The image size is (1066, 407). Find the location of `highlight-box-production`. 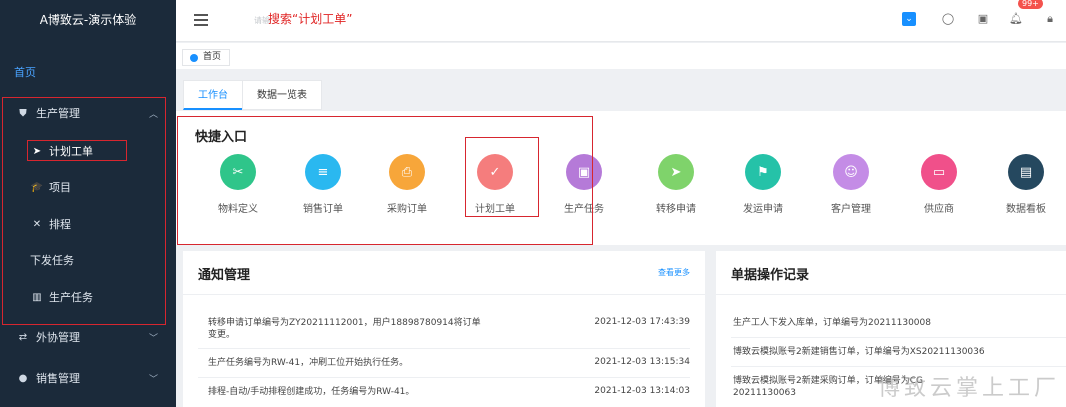

highlight-box-production is located at coordinates (84, 211).